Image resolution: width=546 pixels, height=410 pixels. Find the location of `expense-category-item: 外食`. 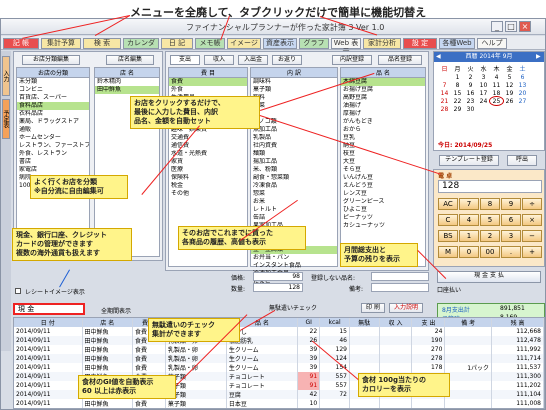

expense-category-item: 外食 is located at coordinates (208, 90).